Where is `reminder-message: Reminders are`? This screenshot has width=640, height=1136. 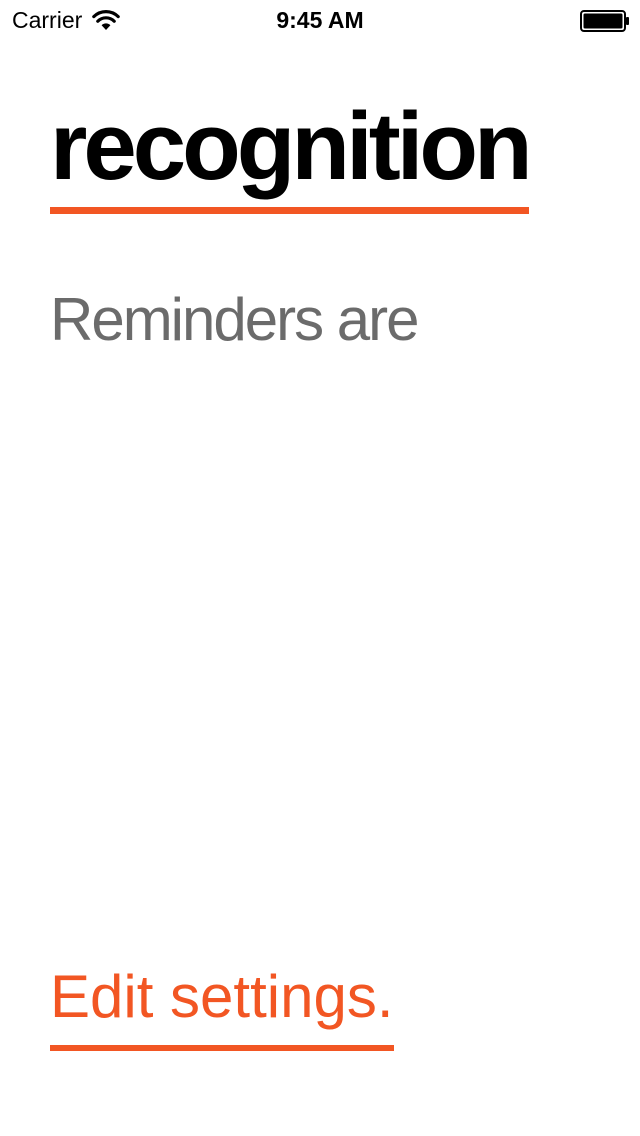 reminder-message: Reminders are is located at coordinates (234, 319).